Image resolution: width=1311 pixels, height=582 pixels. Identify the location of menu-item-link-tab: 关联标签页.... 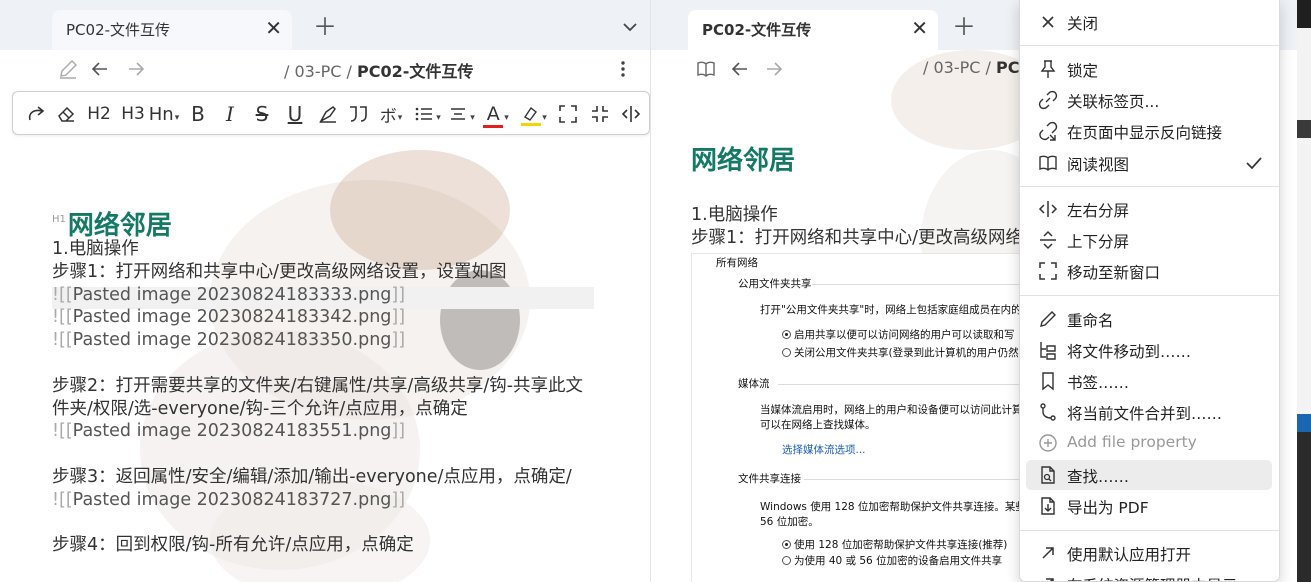
(1149, 100).